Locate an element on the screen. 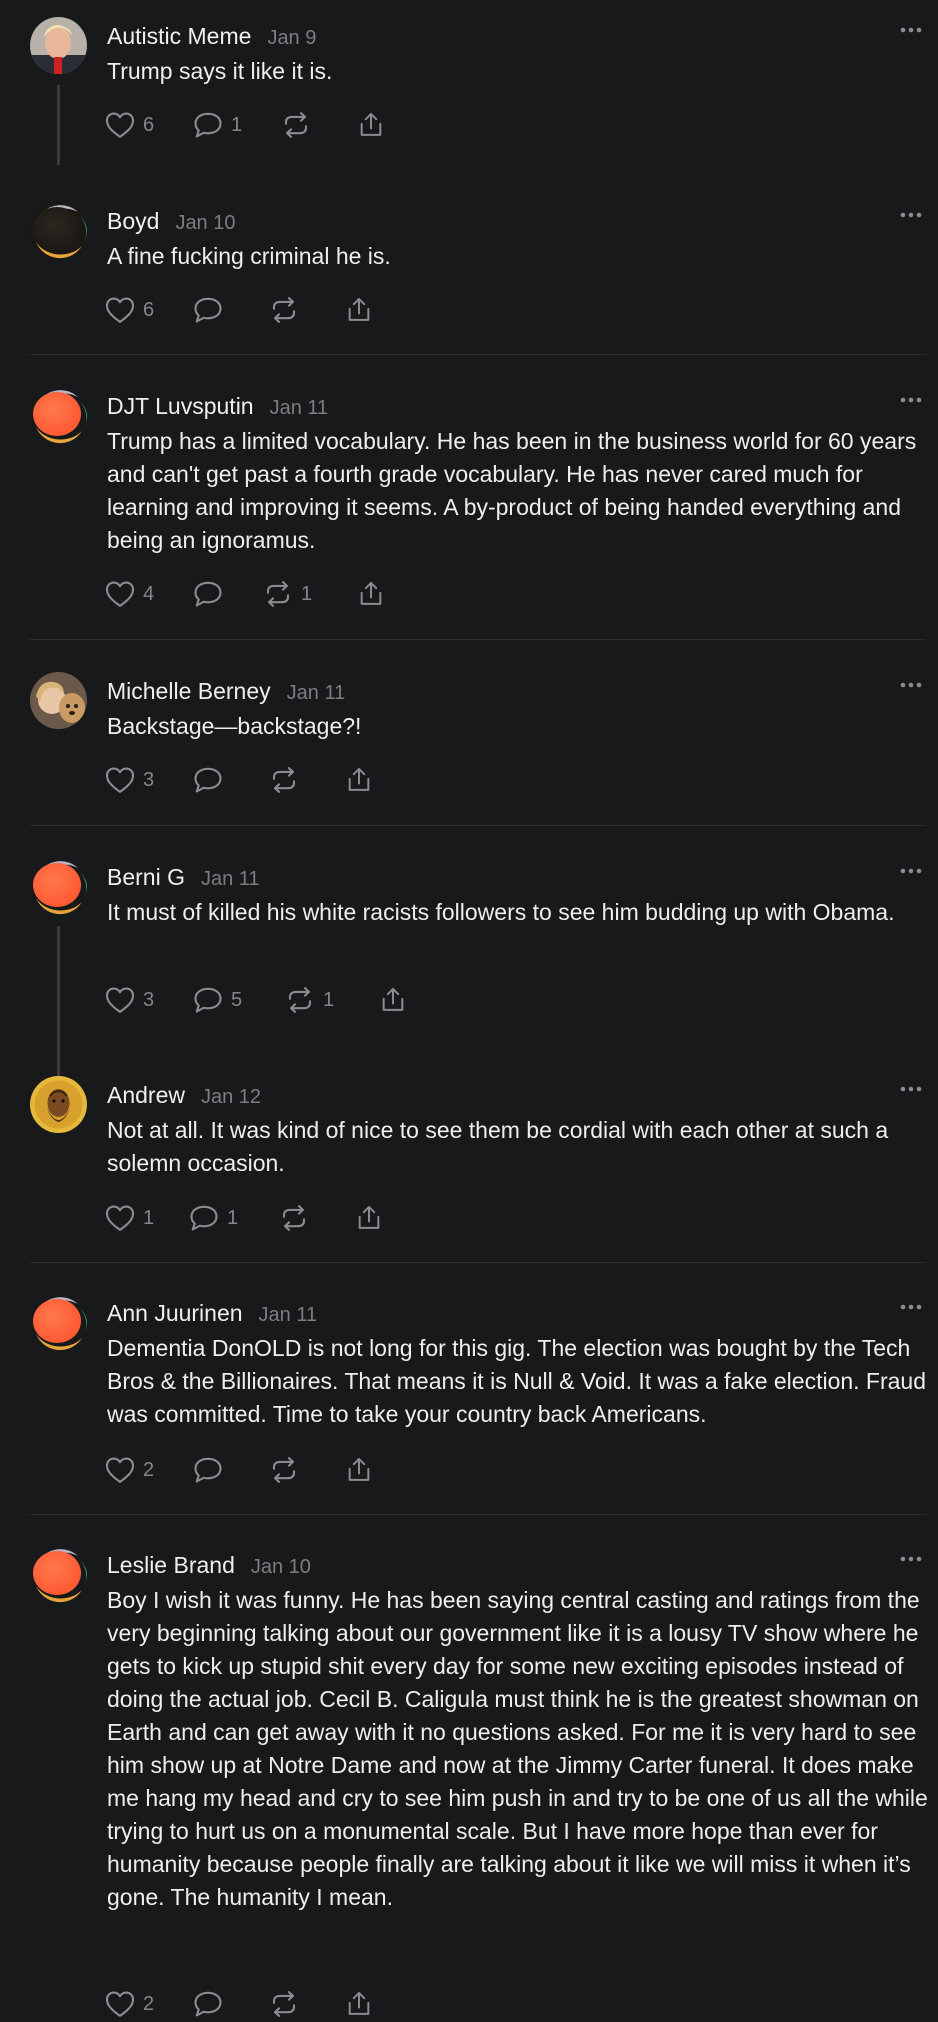 The width and height of the screenshot is (938, 2022). comment-date: Jan 9 is located at coordinates (292, 38).